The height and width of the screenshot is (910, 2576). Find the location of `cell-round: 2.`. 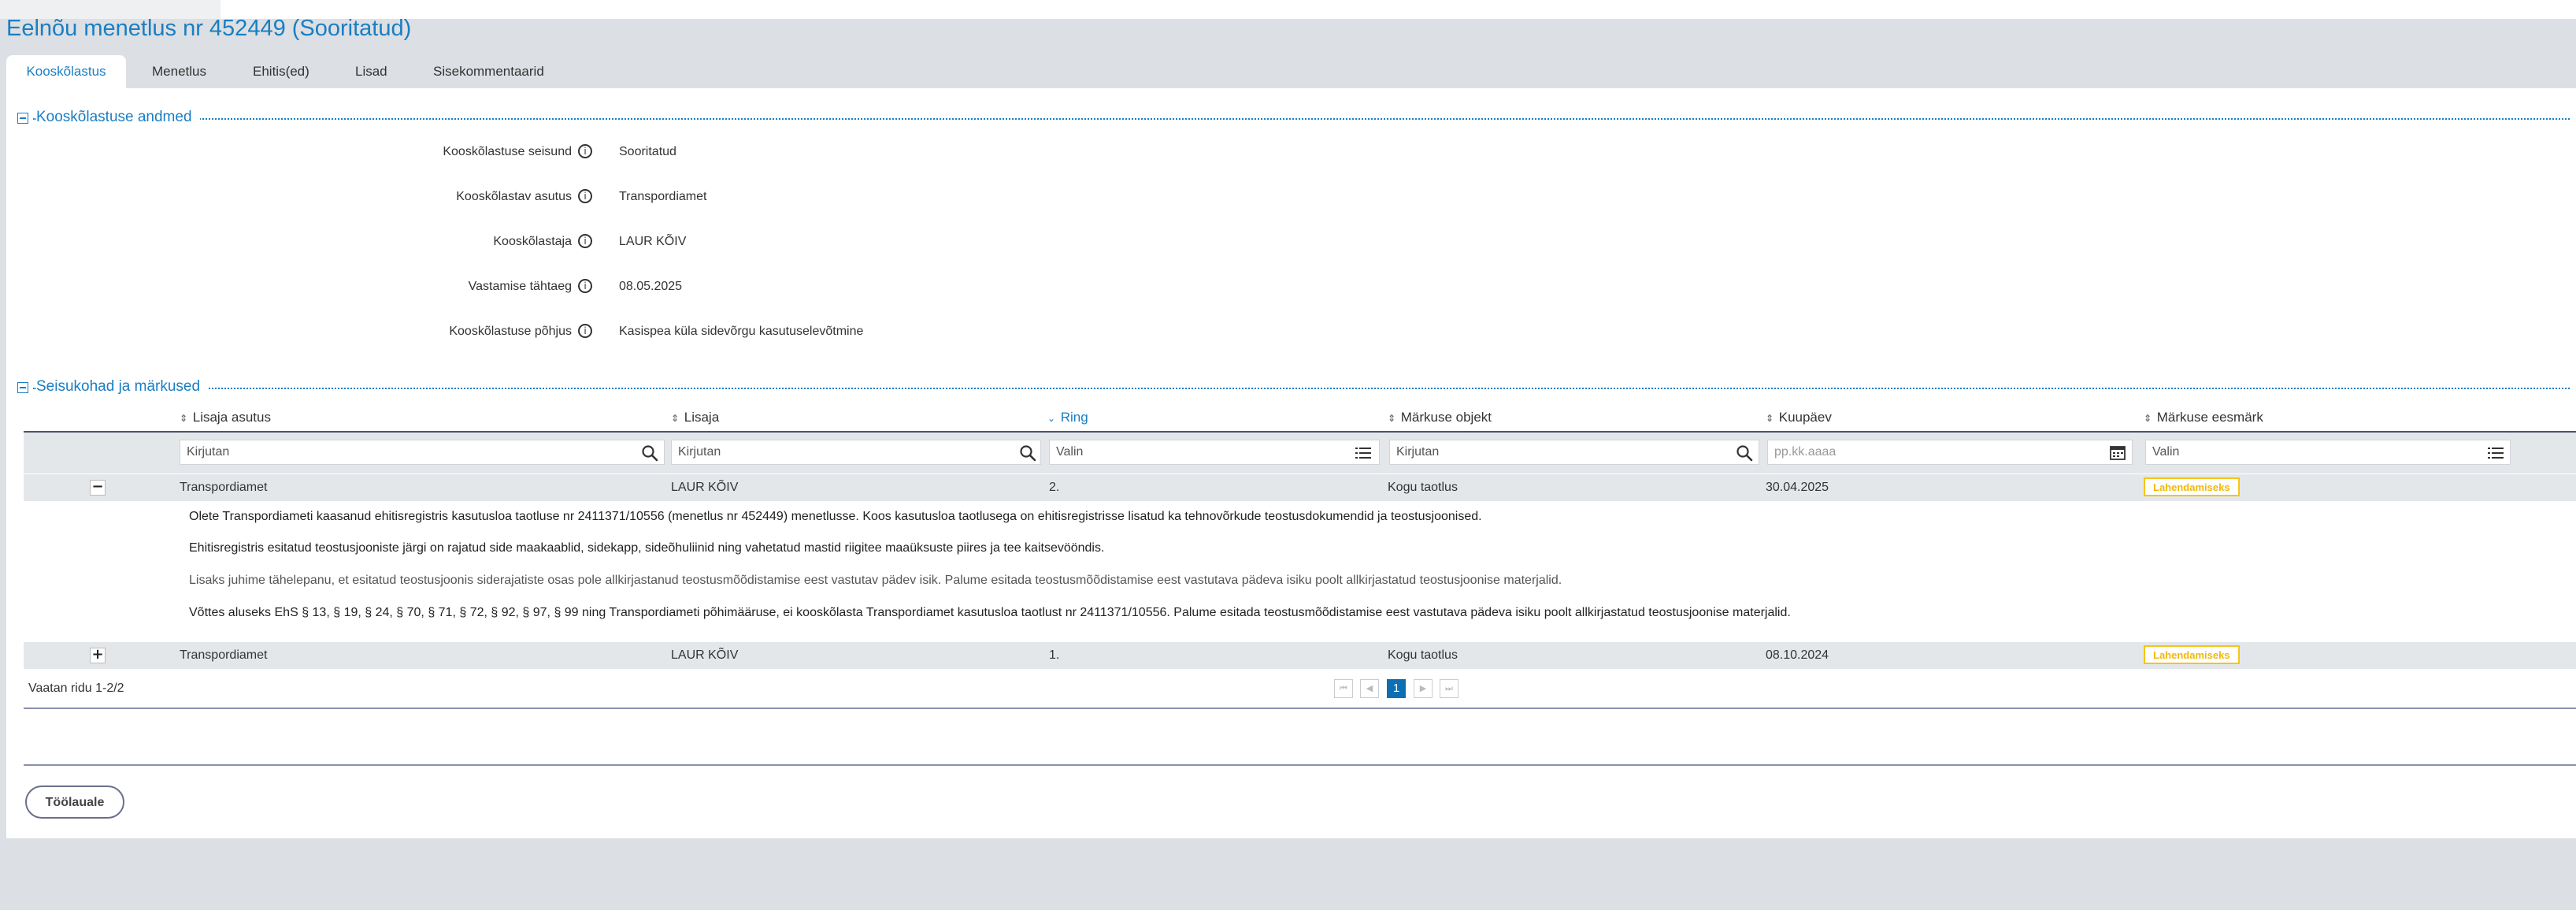

cell-round: 2. is located at coordinates (1054, 487).